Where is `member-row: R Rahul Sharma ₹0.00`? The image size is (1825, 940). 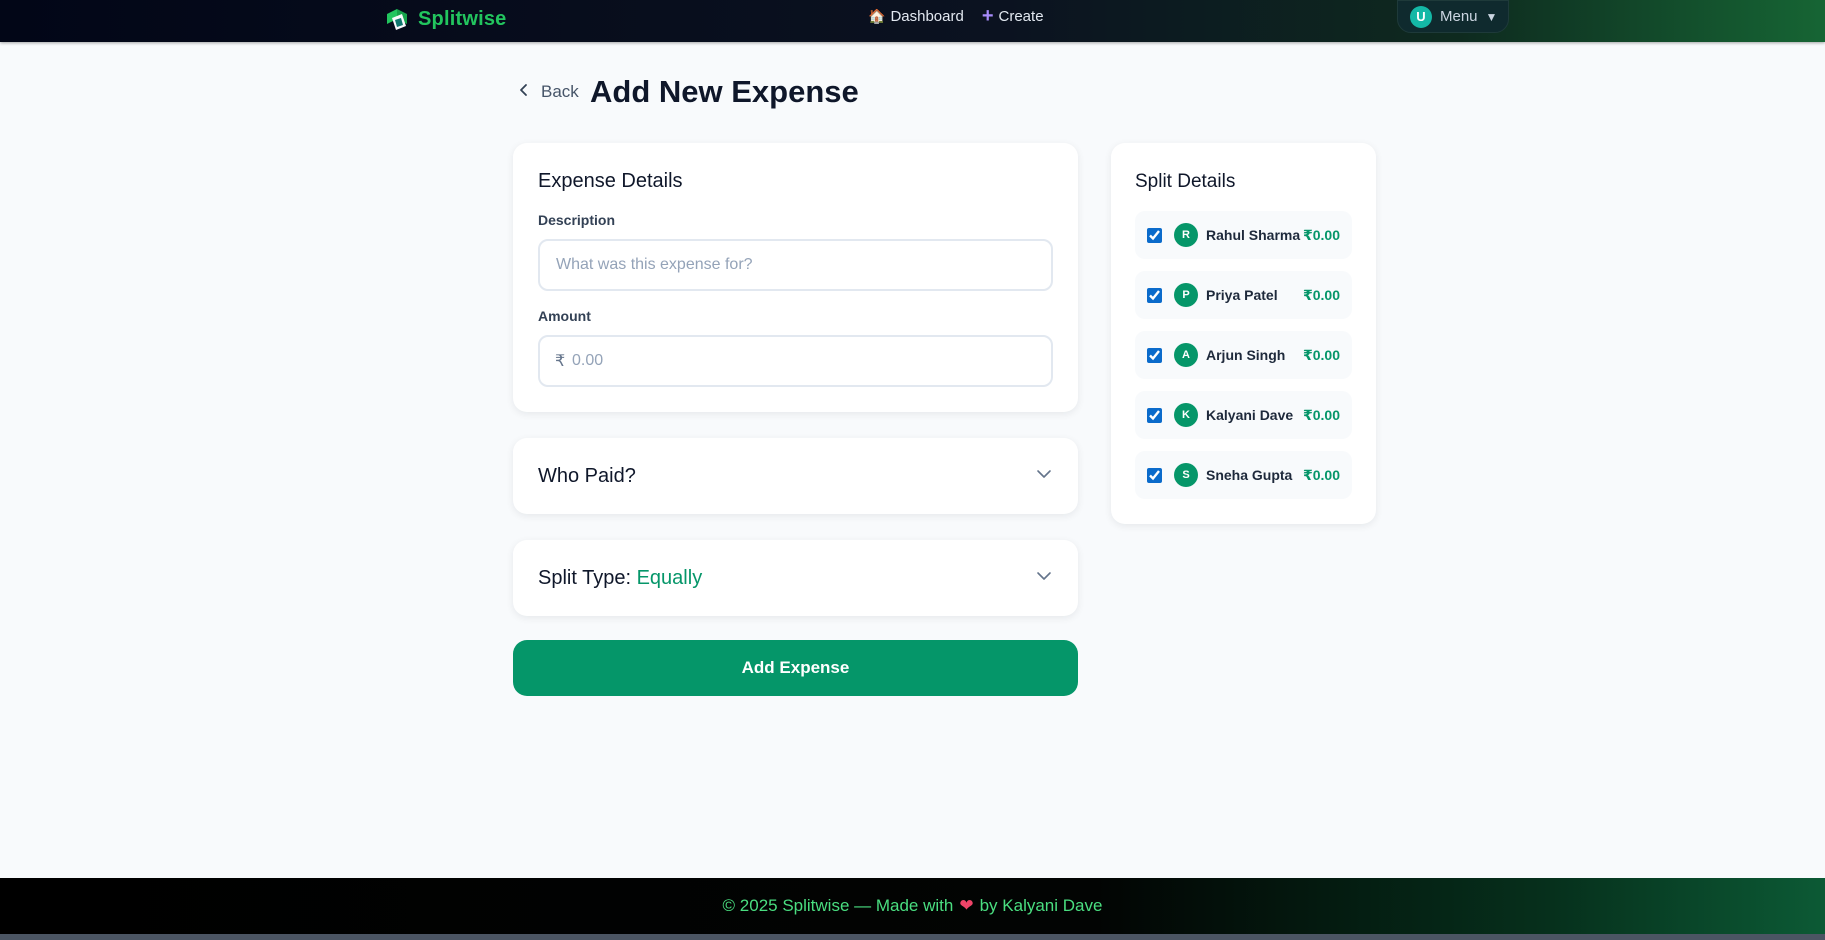
member-row: R Rahul Sharma ₹0.00 is located at coordinates (1243, 235).